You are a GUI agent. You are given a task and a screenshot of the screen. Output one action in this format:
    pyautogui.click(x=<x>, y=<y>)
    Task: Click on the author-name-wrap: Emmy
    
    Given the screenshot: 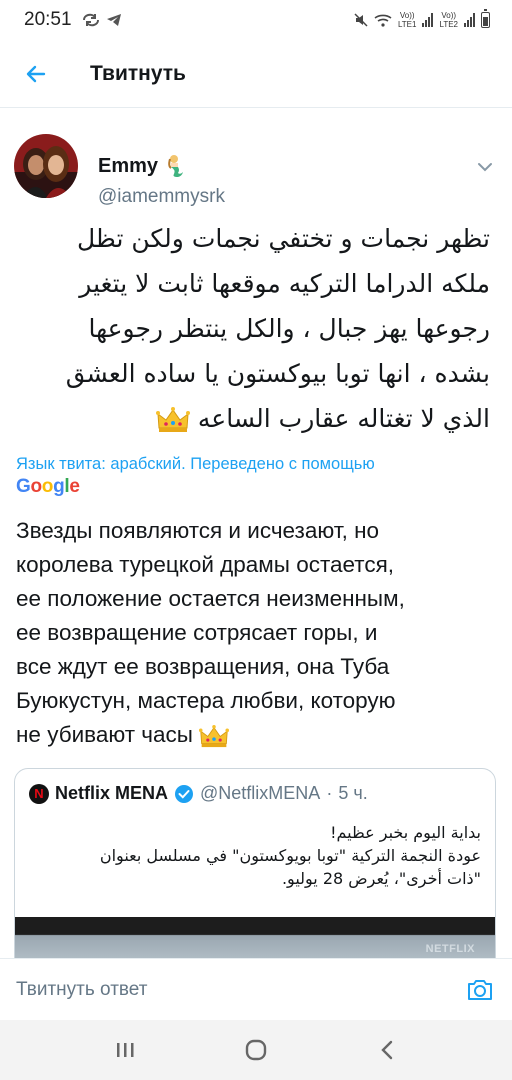 What is the action you would take?
    pyautogui.click(x=142, y=166)
    